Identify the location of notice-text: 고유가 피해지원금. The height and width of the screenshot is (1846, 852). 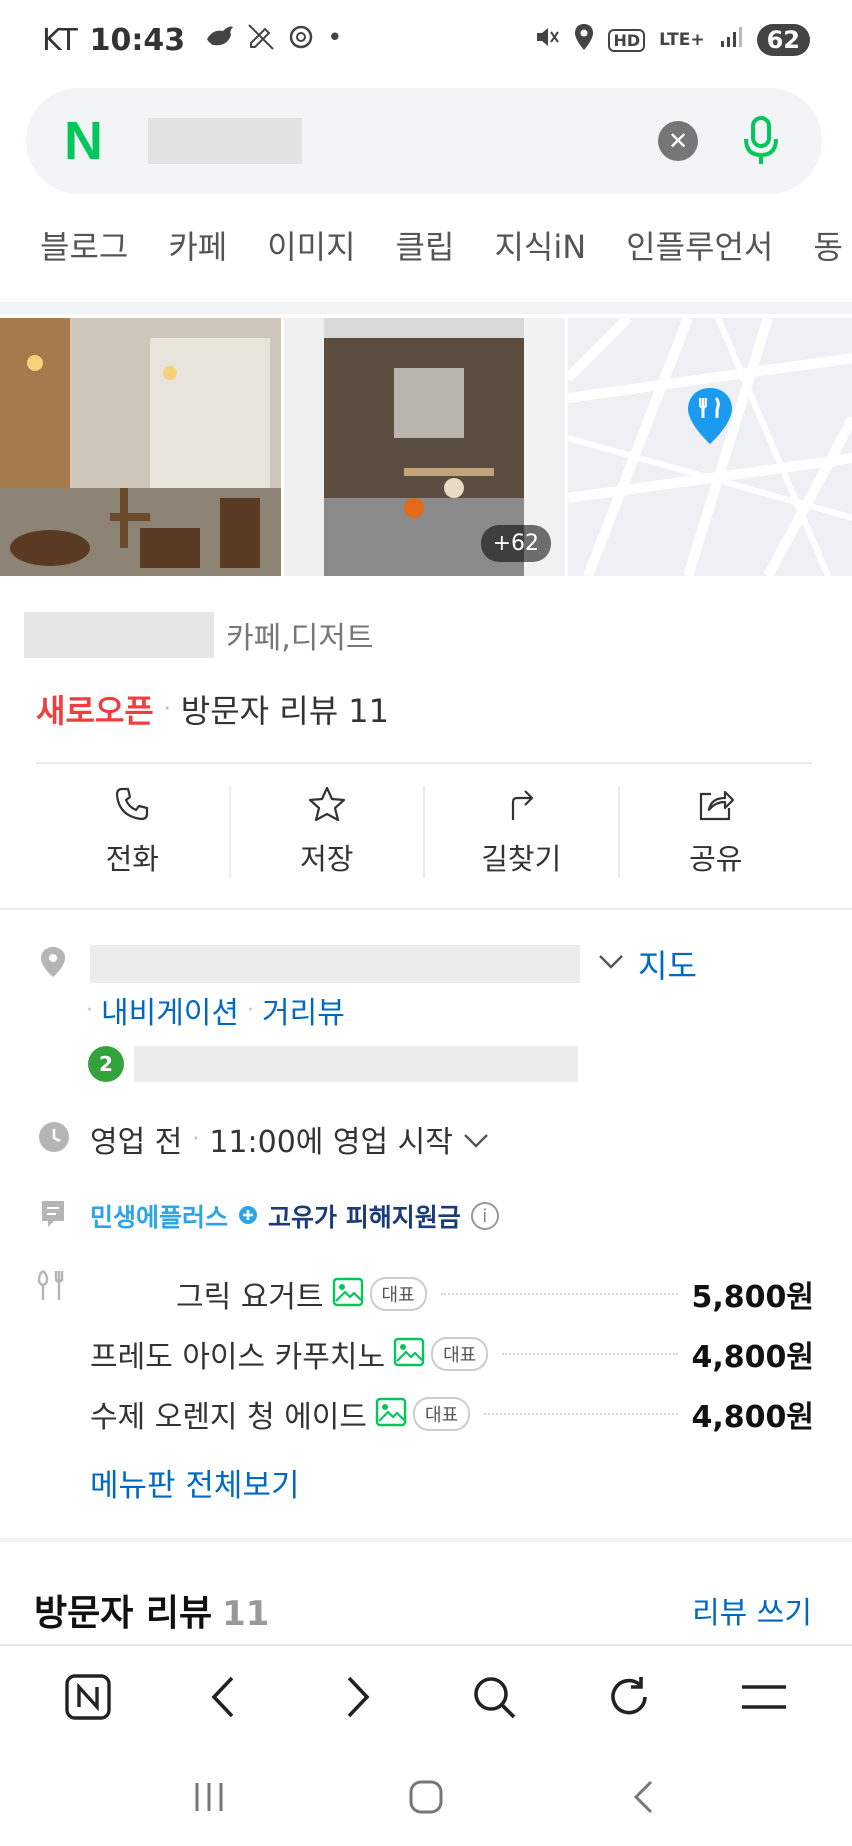
(364, 1216).